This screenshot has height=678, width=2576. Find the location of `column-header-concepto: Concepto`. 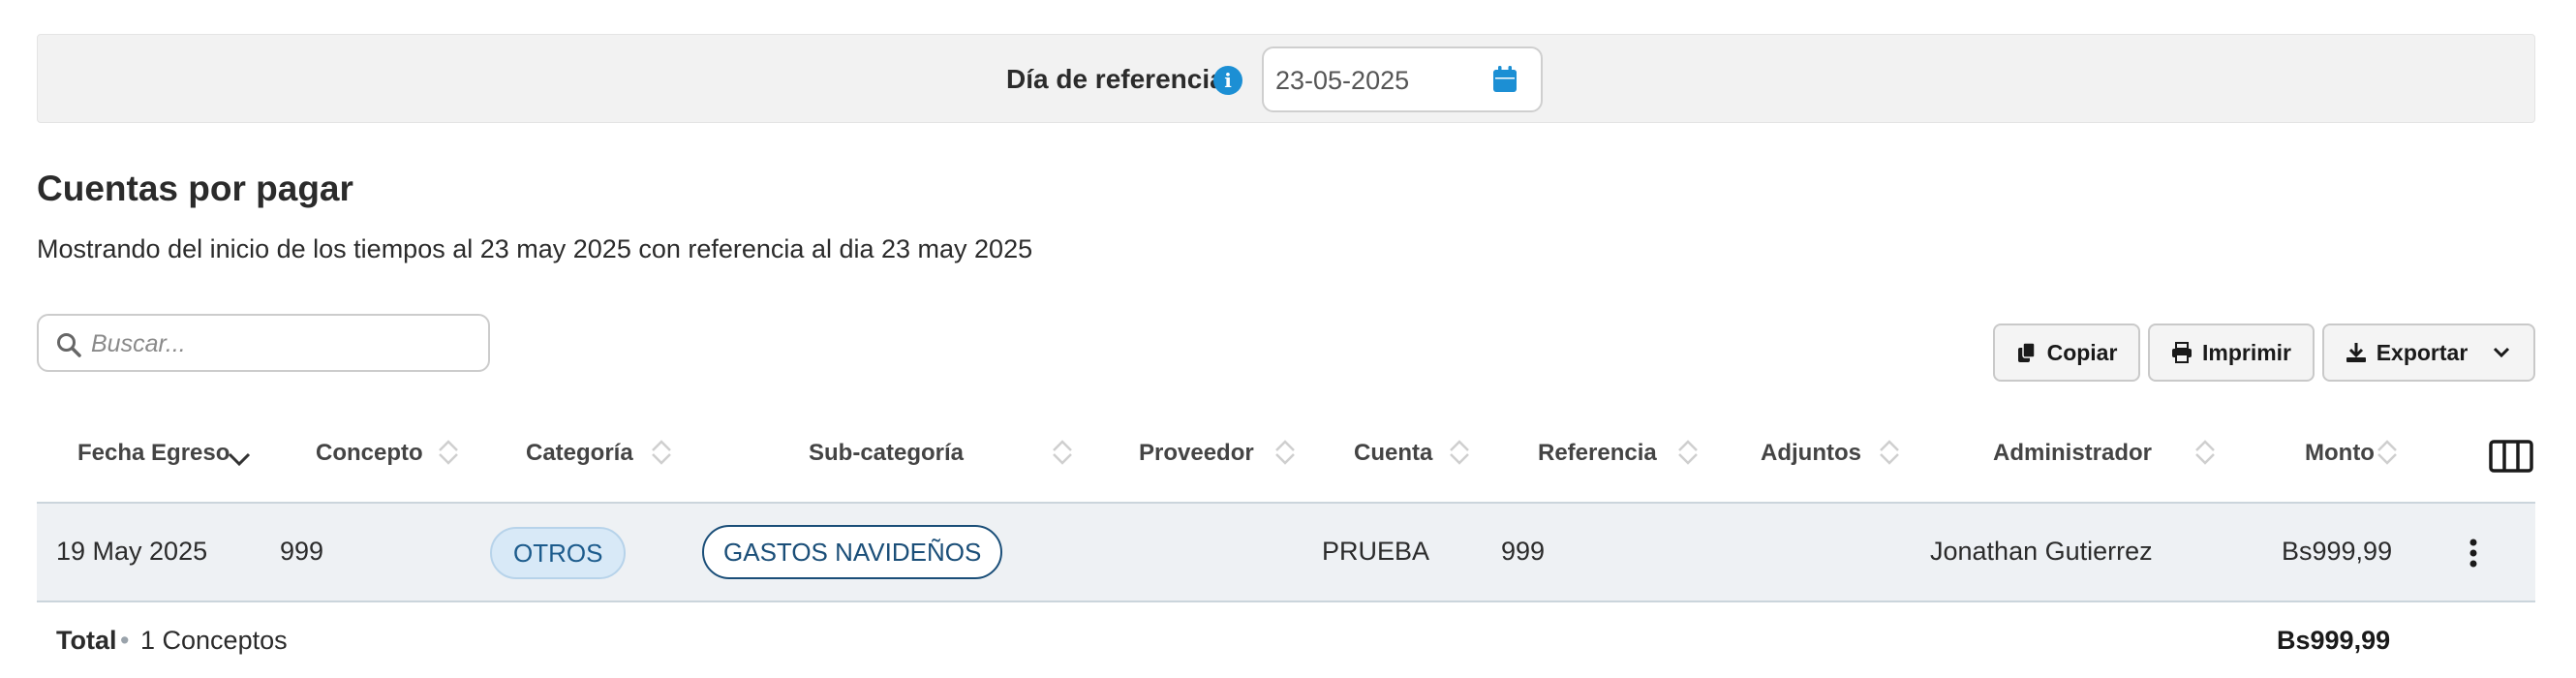

column-header-concepto: Concepto is located at coordinates (369, 453).